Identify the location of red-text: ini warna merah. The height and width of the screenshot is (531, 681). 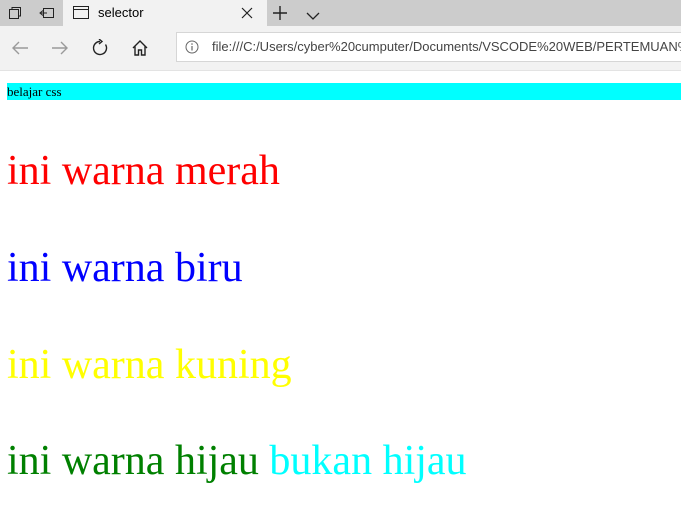
(143, 171).